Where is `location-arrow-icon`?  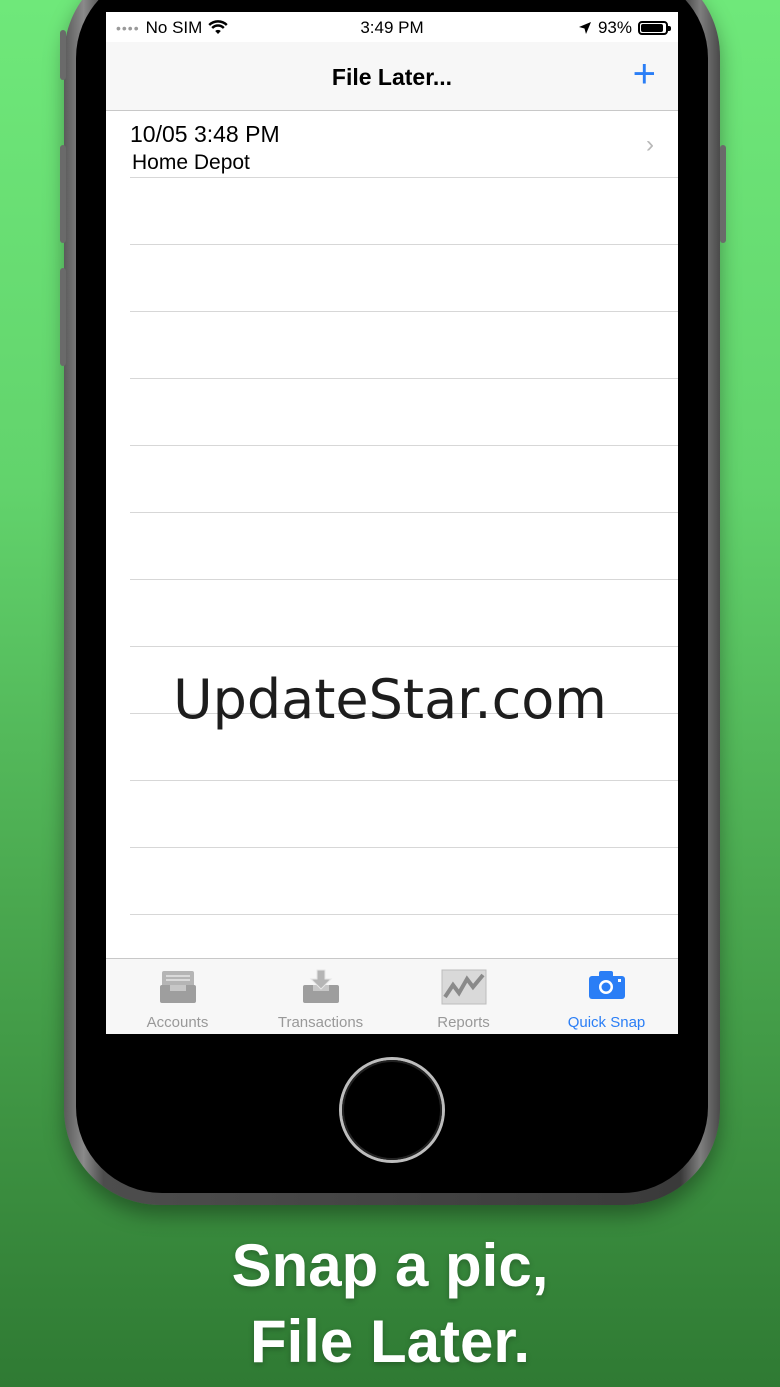 location-arrow-icon is located at coordinates (584, 28).